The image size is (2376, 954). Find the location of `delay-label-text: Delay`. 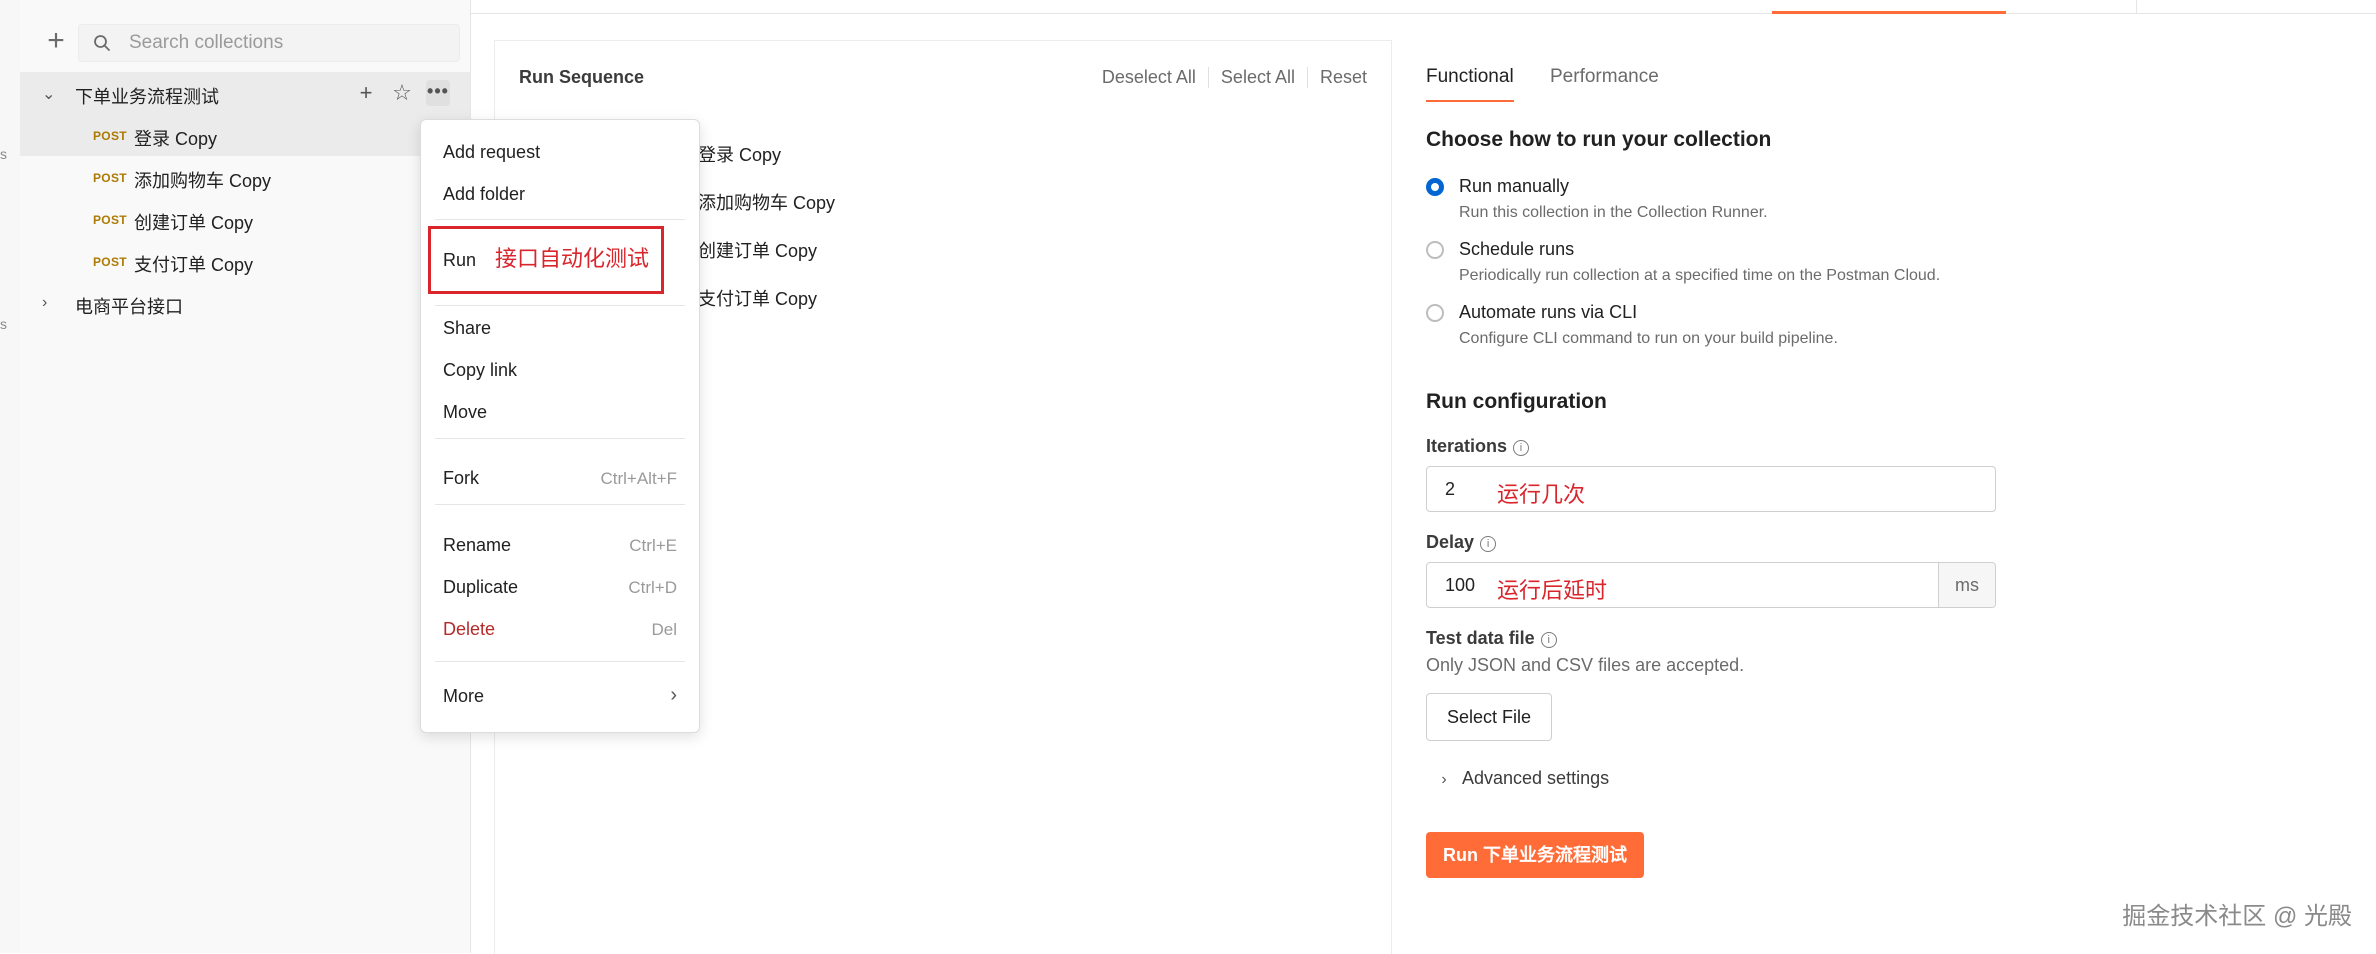

delay-label-text: Delay is located at coordinates (1450, 542).